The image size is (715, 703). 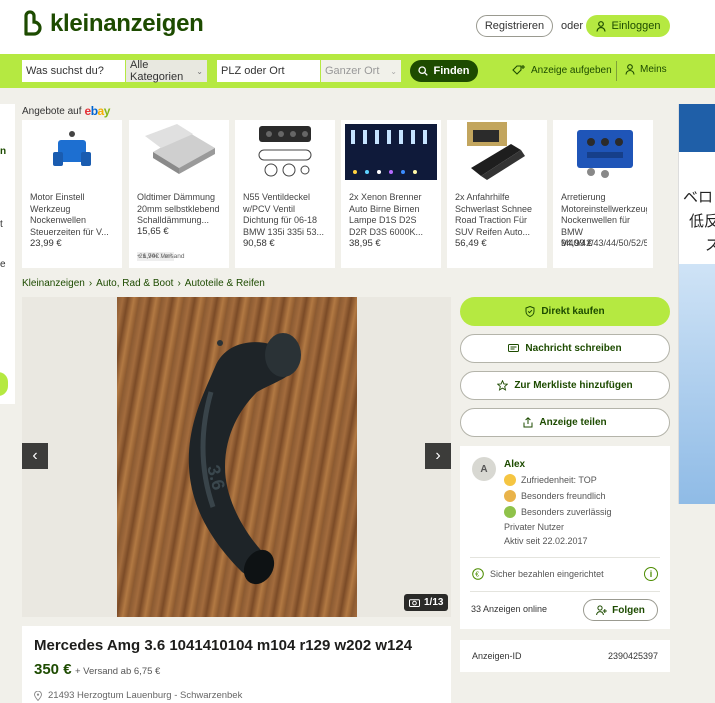 I want to click on register-button: Registrieren, so click(x=514, y=26).